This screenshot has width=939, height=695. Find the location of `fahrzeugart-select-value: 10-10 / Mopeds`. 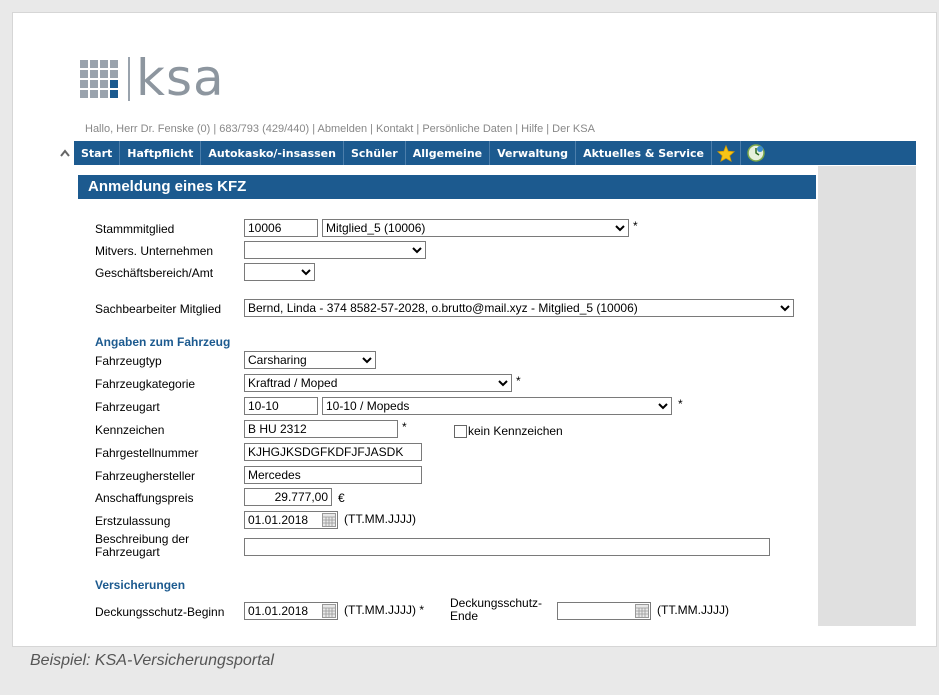

fahrzeugart-select-value: 10-10 / Mopeds is located at coordinates (368, 406).